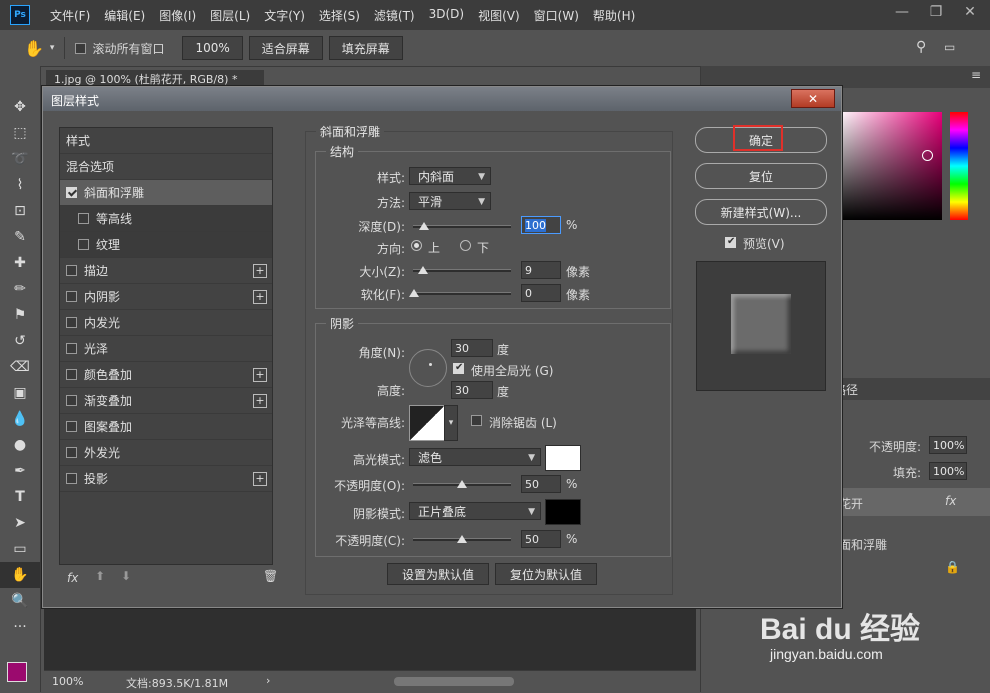 The image size is (990, 693). Describe the element at coordinates (20, 289) in the screenshot. I see `brush-tool-icon: ✏` at that location.